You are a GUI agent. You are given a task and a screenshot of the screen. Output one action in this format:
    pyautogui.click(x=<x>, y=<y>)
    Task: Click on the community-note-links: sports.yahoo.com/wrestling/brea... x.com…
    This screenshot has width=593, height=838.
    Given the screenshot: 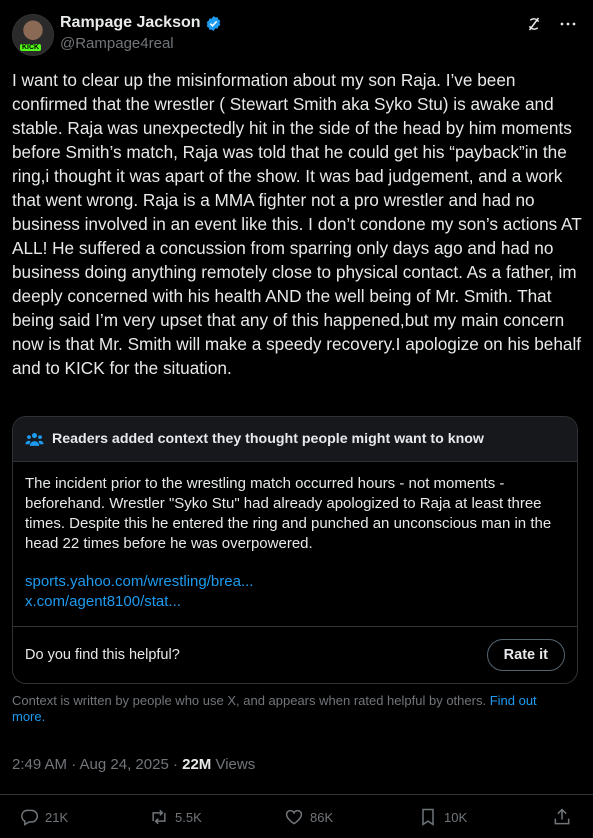 What is the action you would take?
    pyautogui.click(x=295, y=592)
    